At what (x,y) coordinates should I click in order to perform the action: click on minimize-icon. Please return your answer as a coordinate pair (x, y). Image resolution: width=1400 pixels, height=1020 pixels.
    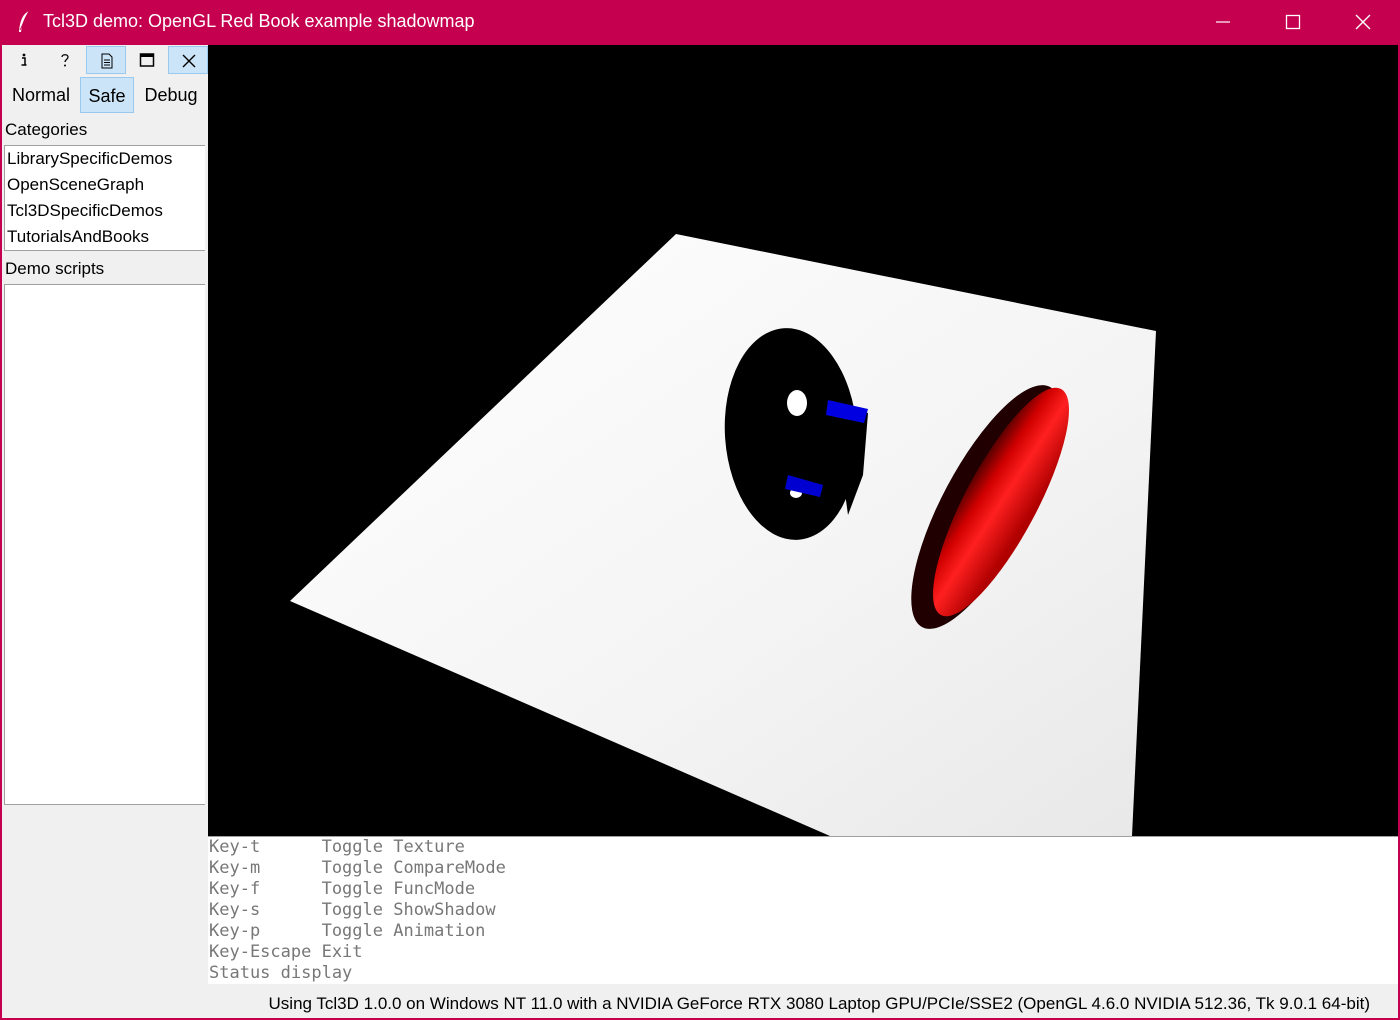
    Looking at the image, I should click on (1223, 22).